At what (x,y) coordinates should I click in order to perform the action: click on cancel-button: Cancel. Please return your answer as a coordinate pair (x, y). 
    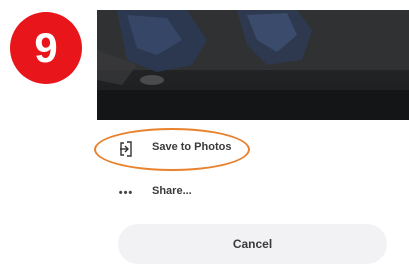
    Looking at the image, I should click on (252, 244).